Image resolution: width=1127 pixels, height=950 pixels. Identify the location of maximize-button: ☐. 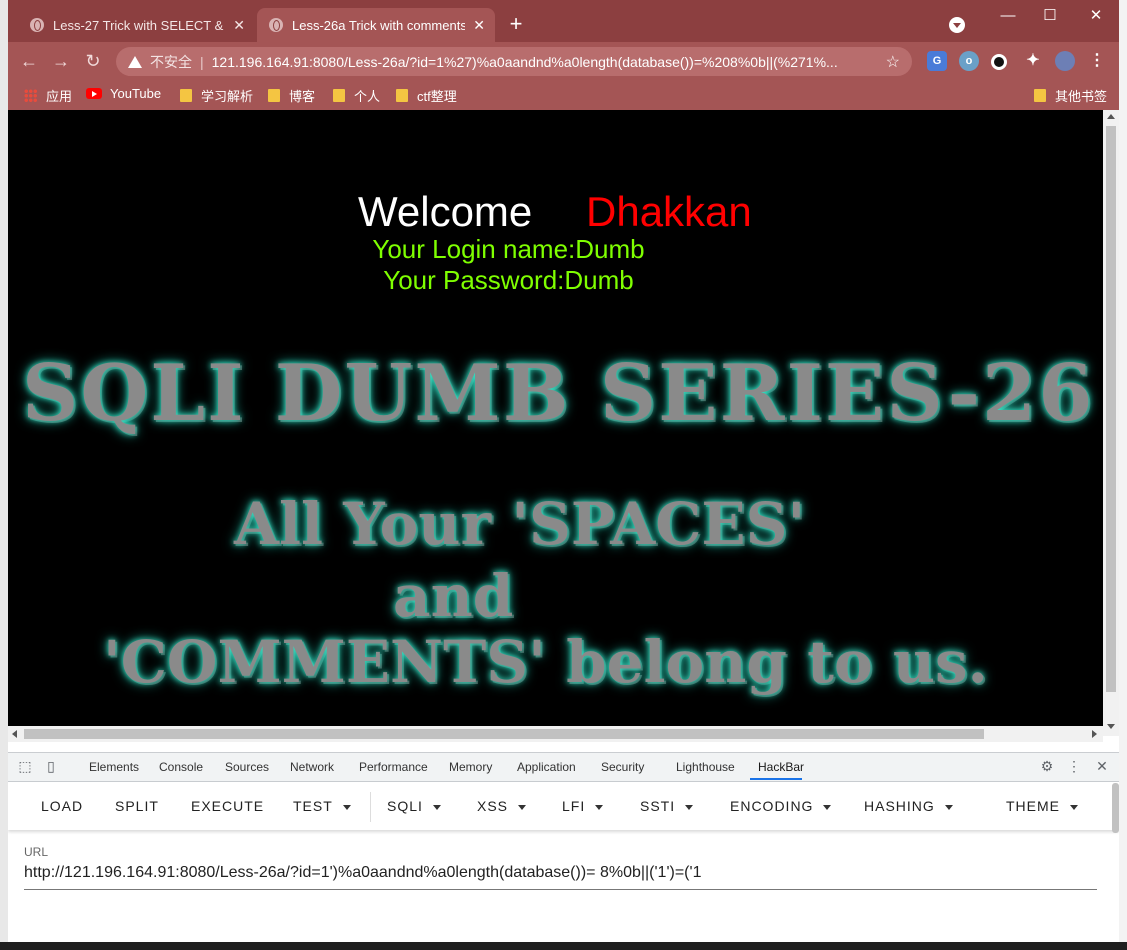
(1050, 16).